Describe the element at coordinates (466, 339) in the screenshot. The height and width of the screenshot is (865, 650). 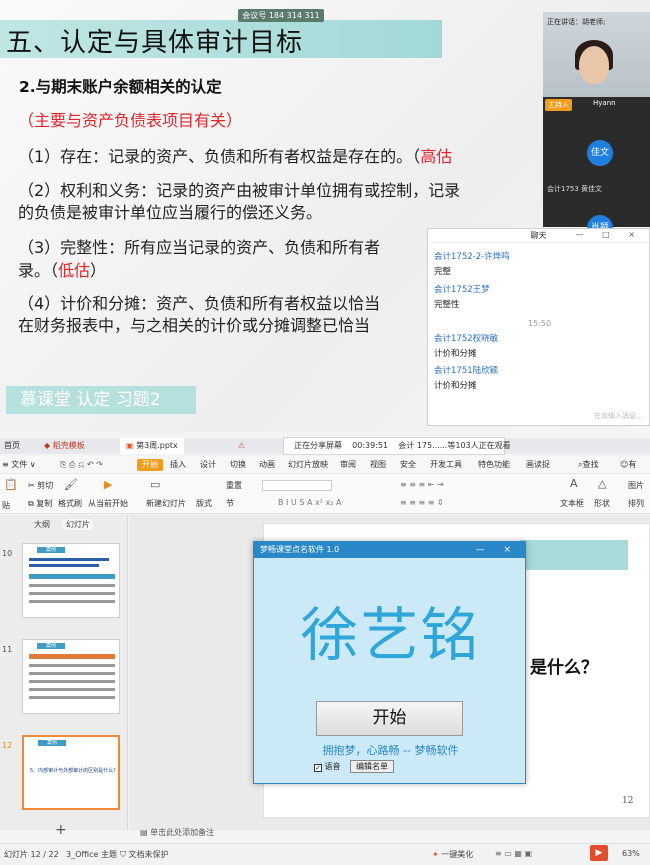
I see `chat-sender: 会计1752权晓敏` at that location.